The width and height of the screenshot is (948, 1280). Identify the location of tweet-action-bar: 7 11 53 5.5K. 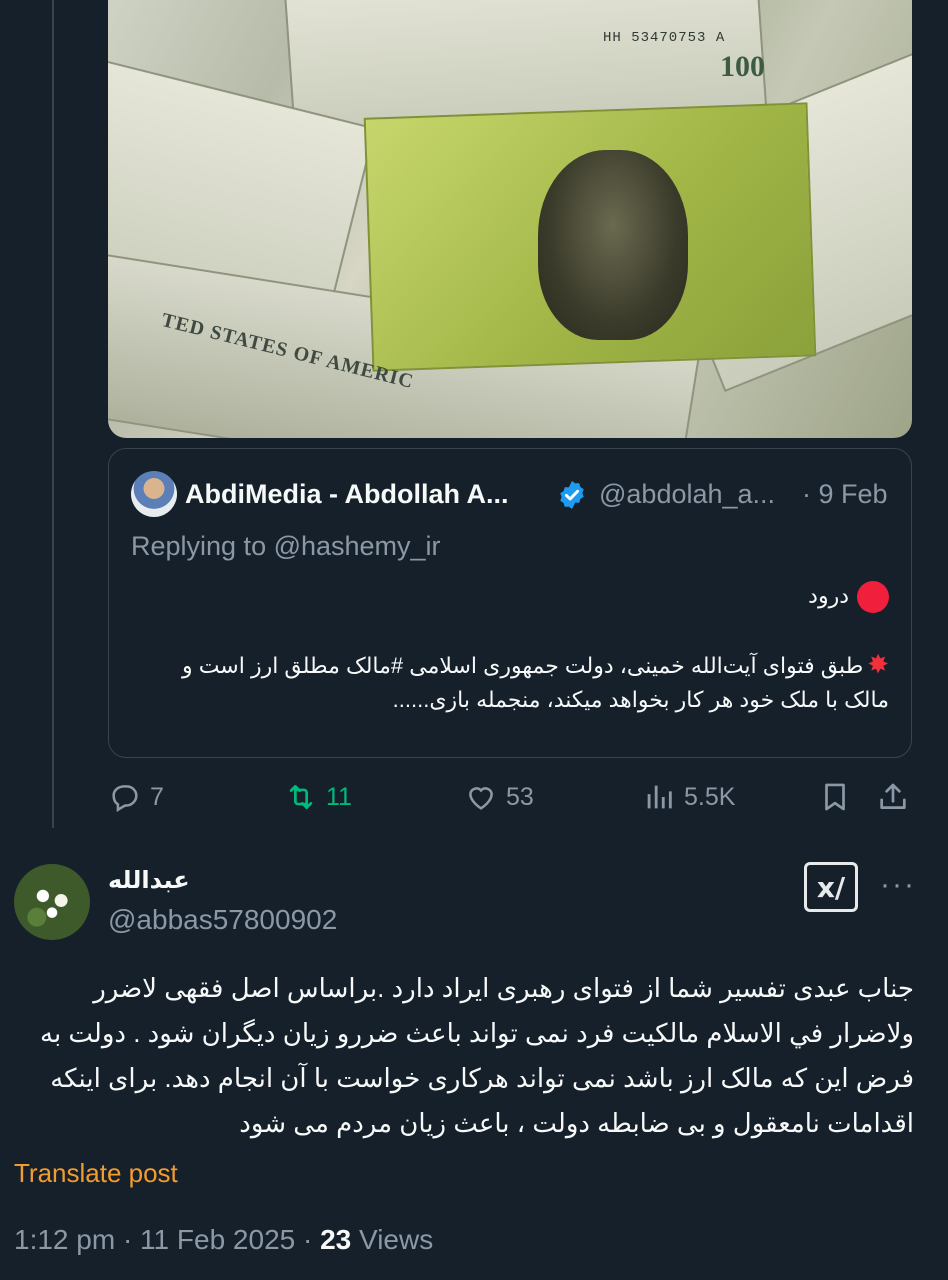
(510, 802).